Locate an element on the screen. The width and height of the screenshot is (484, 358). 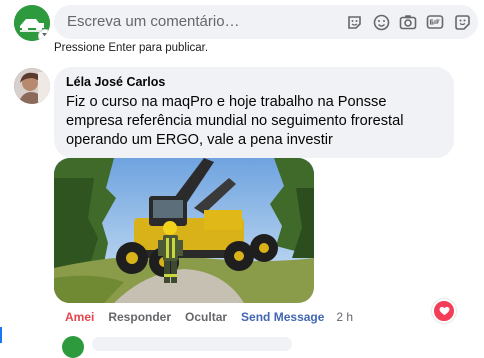
gif-icon is located at coordinates (435, 22).